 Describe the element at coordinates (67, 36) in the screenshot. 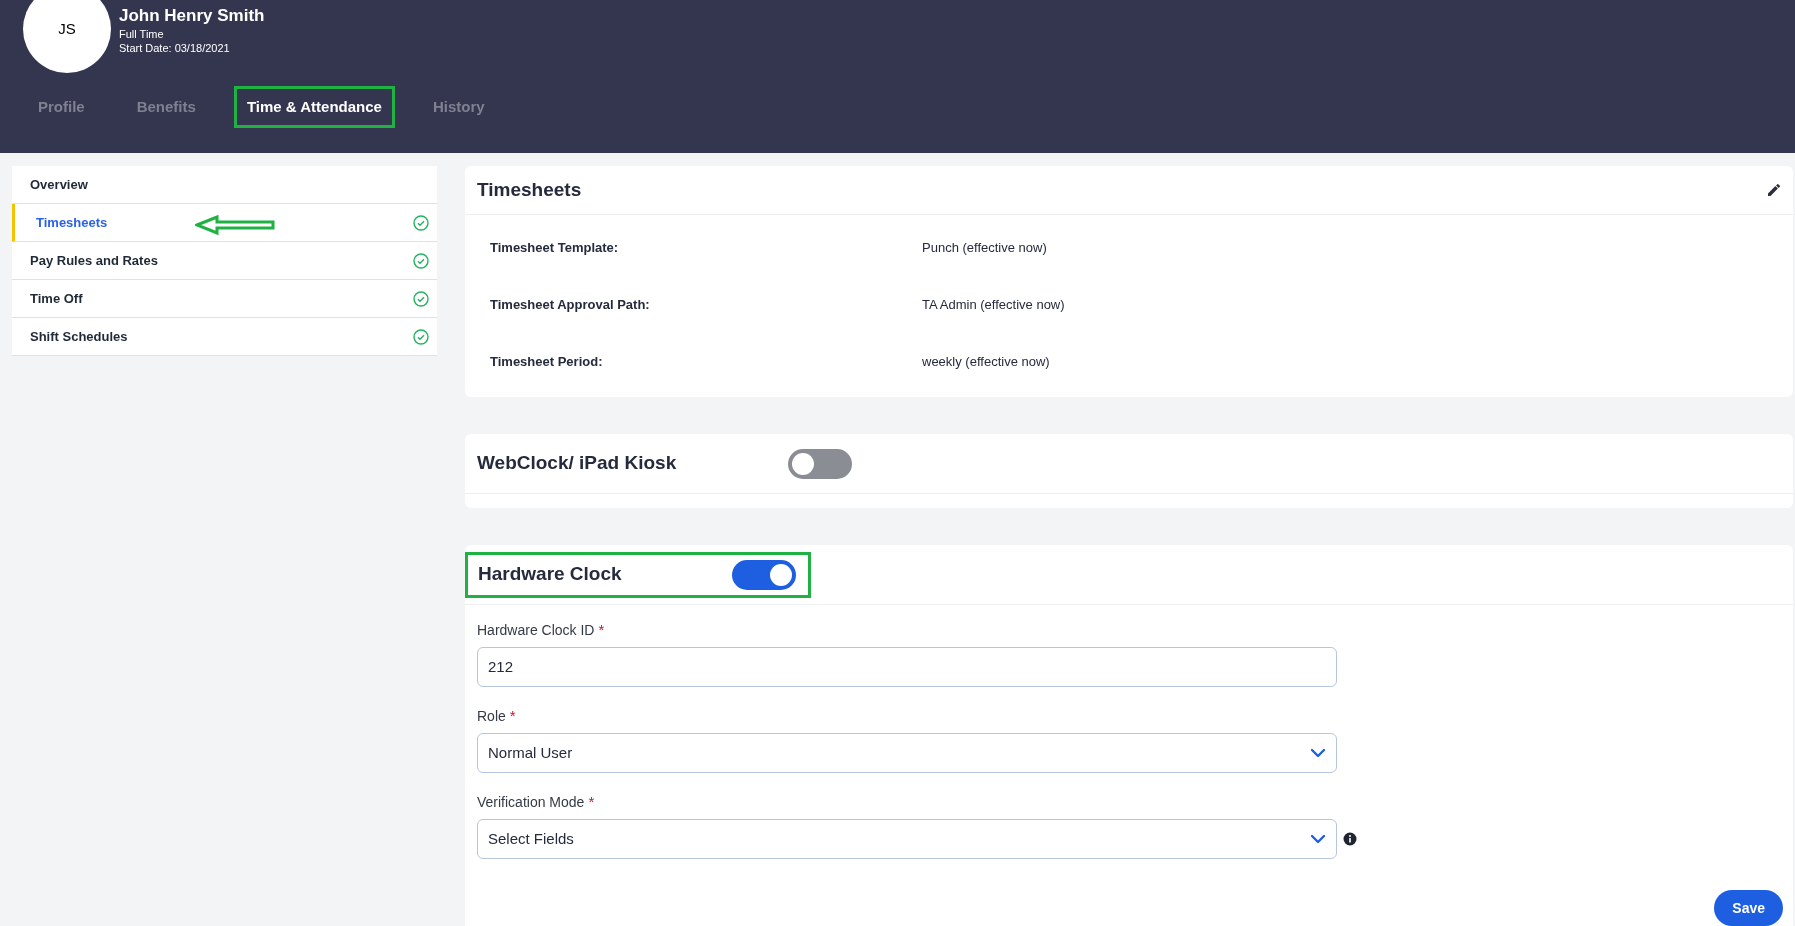

I see `avatar: JS` at that location.